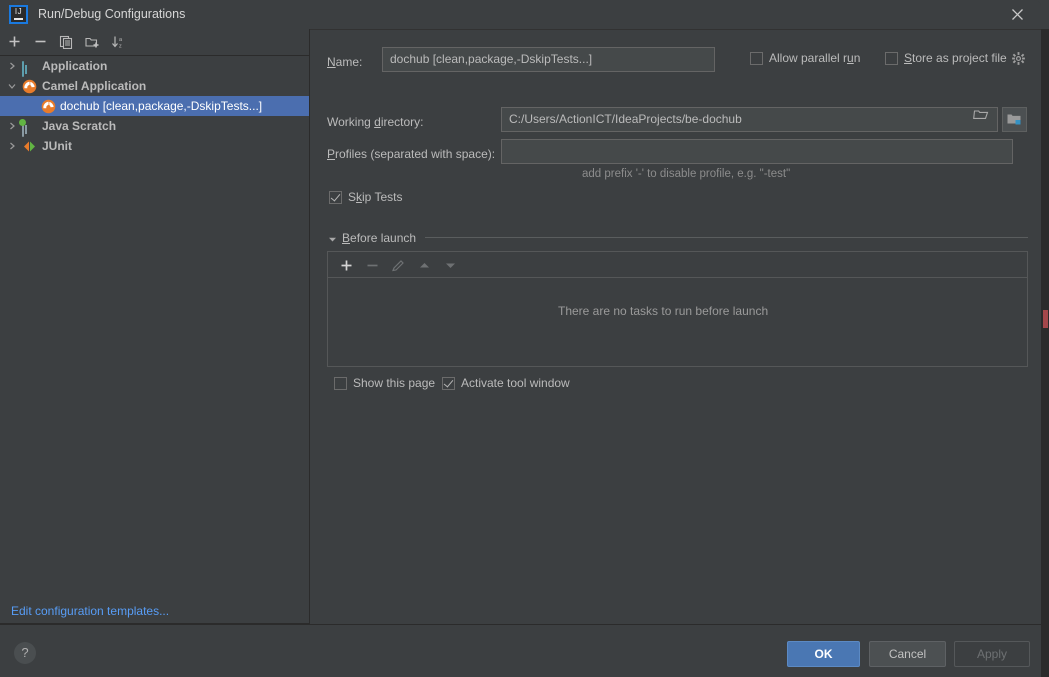  I want to click on move-task-up-button, so click(424, 265).